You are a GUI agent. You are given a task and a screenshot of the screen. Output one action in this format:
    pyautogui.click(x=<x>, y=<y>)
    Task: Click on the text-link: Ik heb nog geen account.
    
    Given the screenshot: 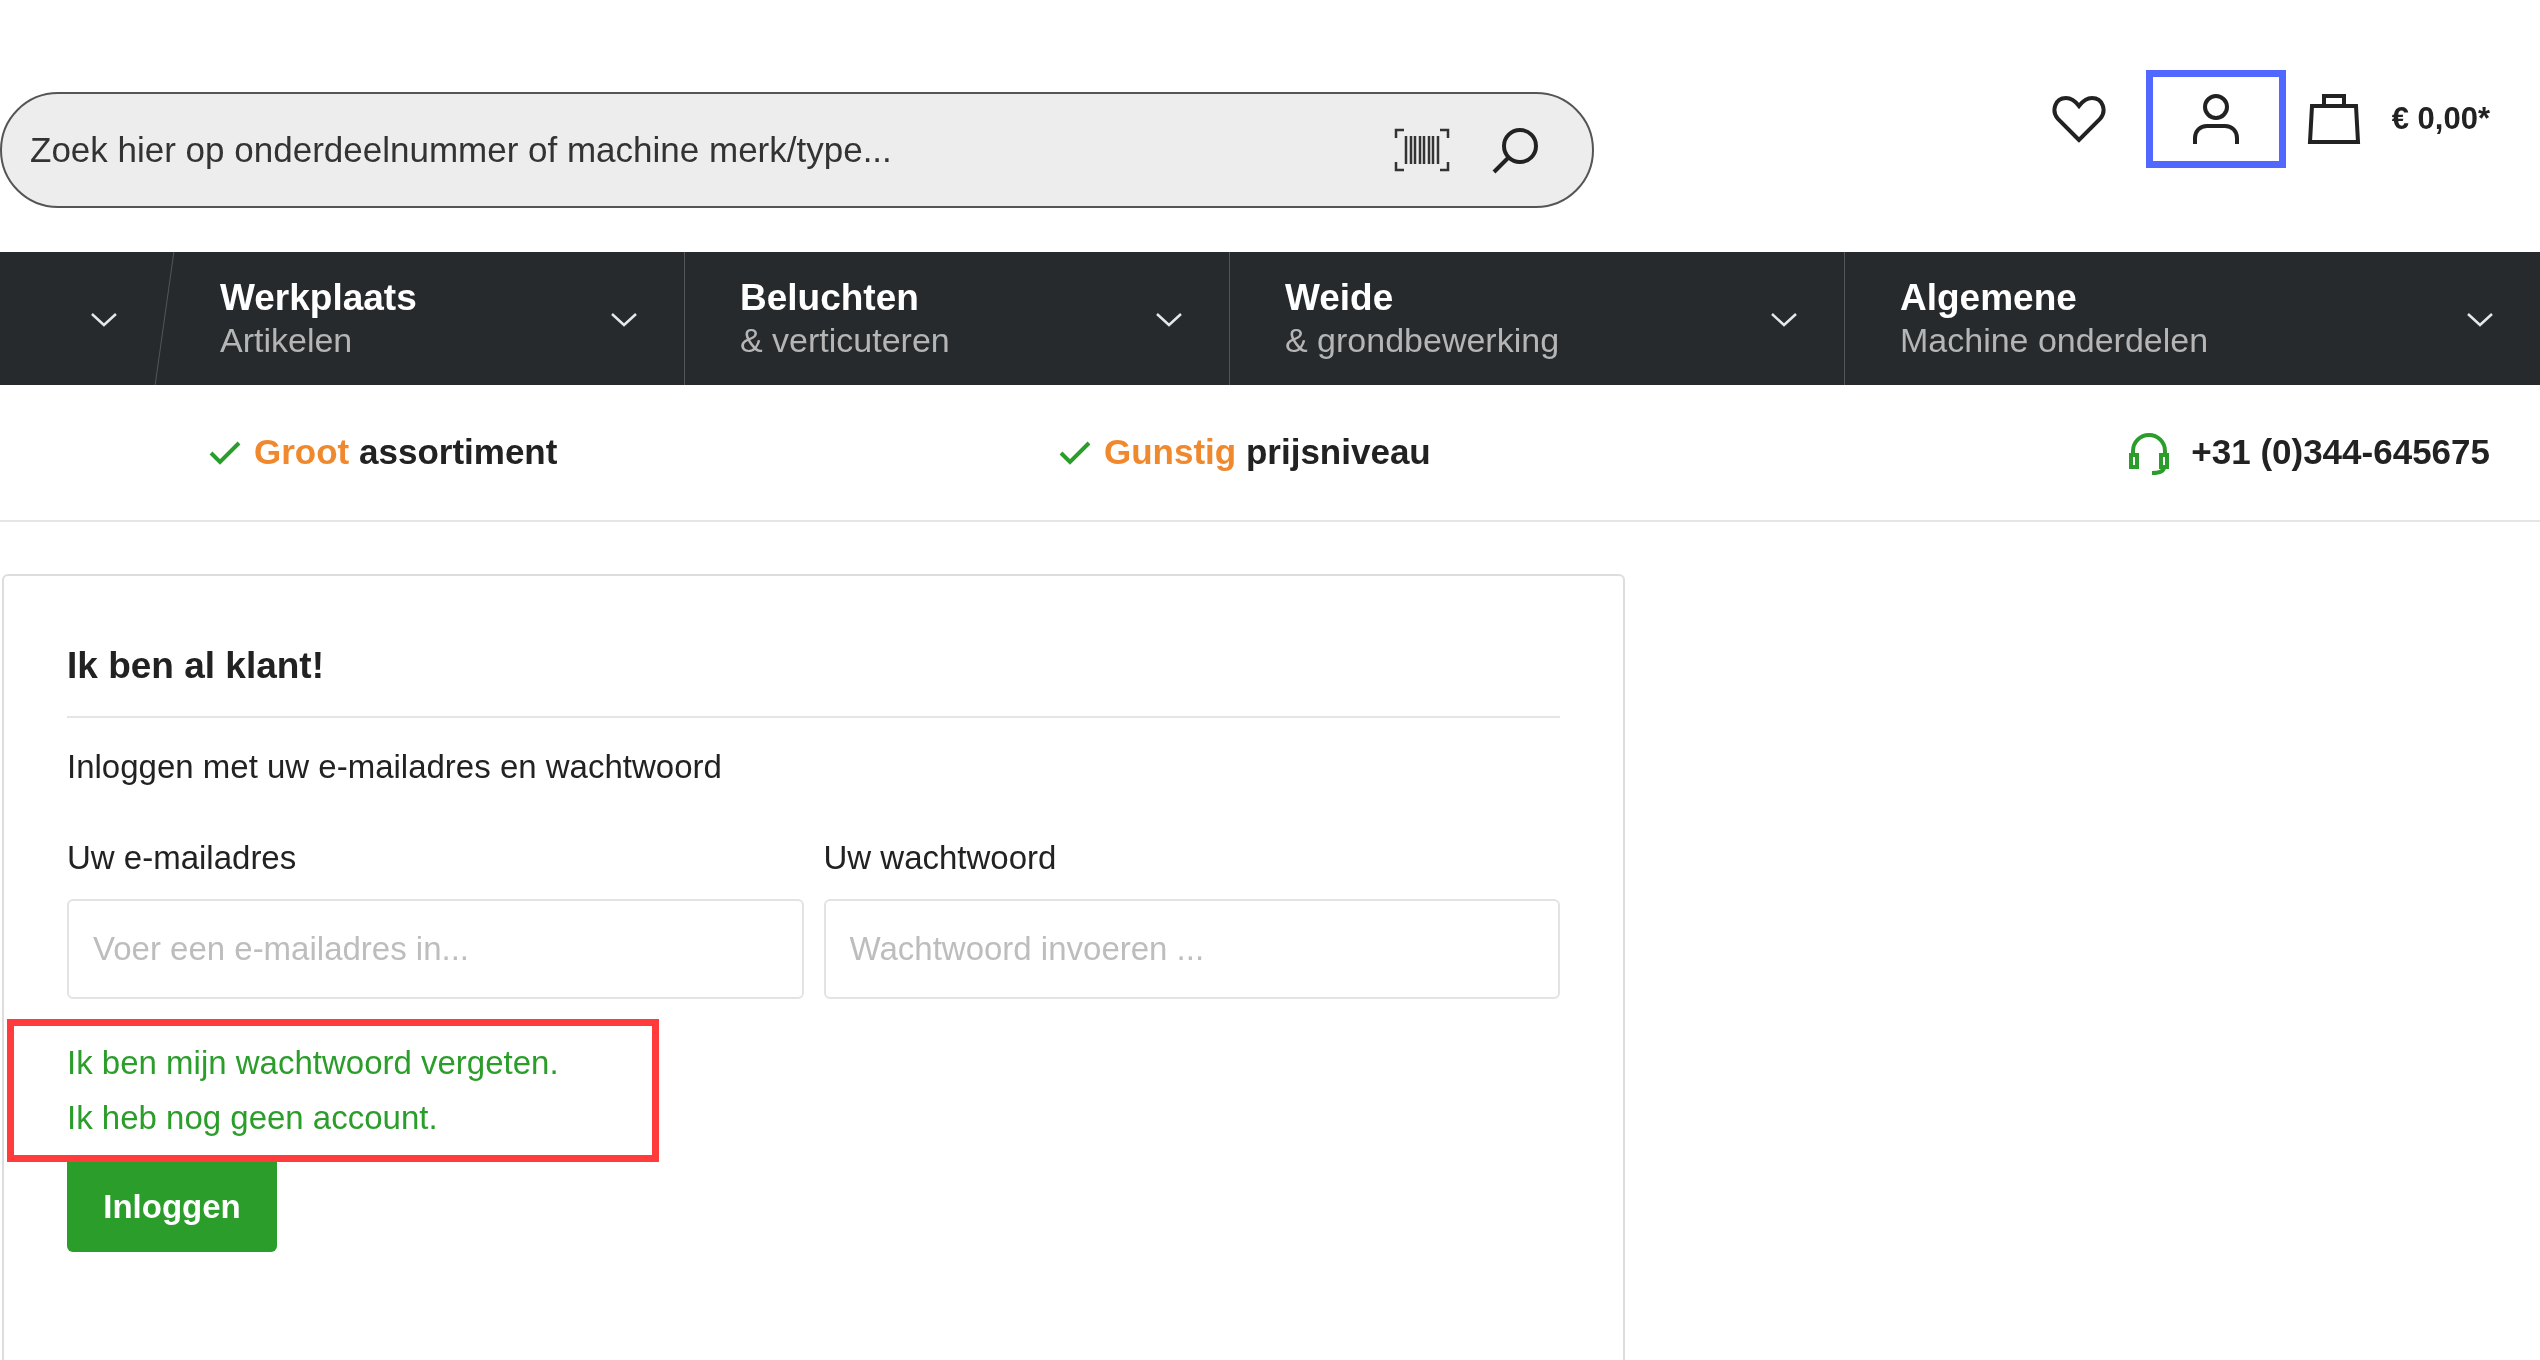 What is the action you would take?
    pyautogui.click(x=252, y=1118)
    